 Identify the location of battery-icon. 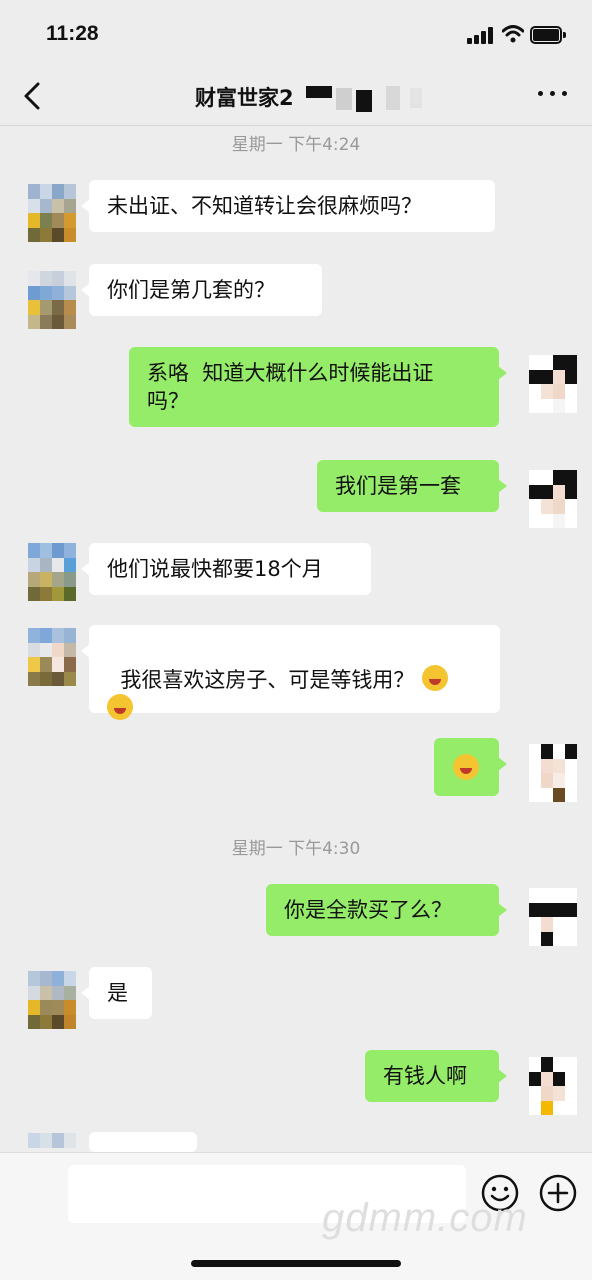
(548, 35).